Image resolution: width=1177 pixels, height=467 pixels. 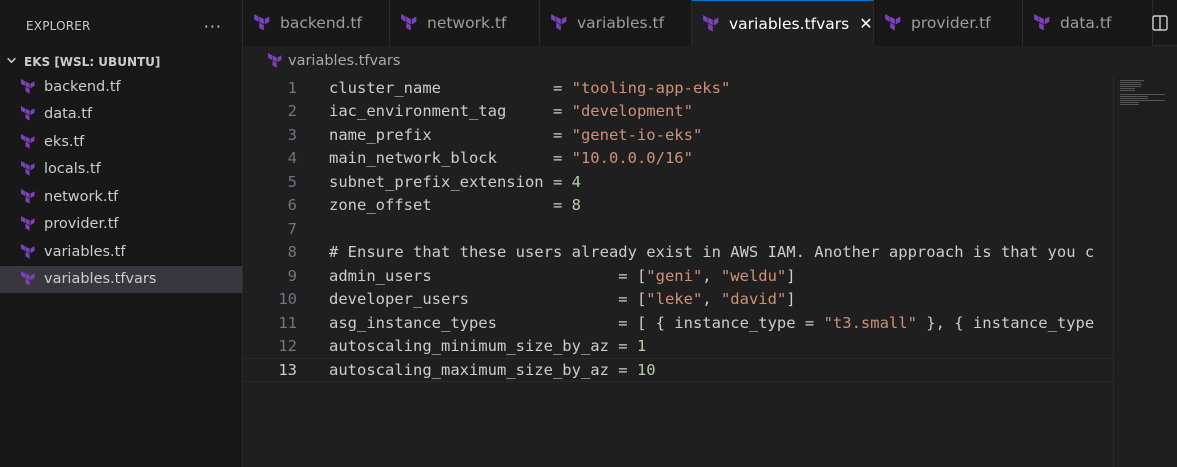 I want to click on code-token: "weldu", so click(x=753, y=275).